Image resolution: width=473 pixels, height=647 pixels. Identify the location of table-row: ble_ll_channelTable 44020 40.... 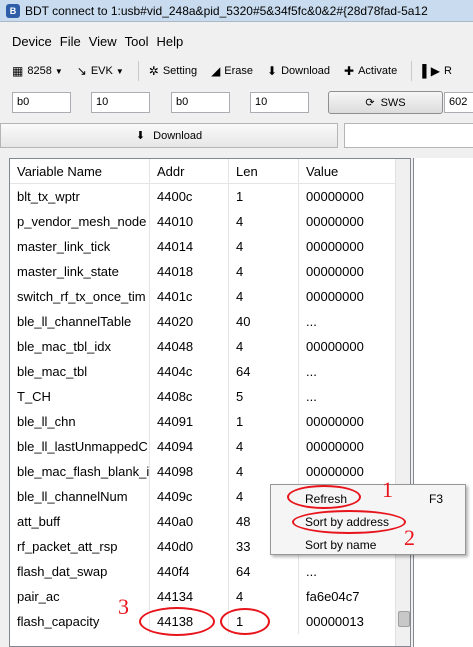
(210, 321).